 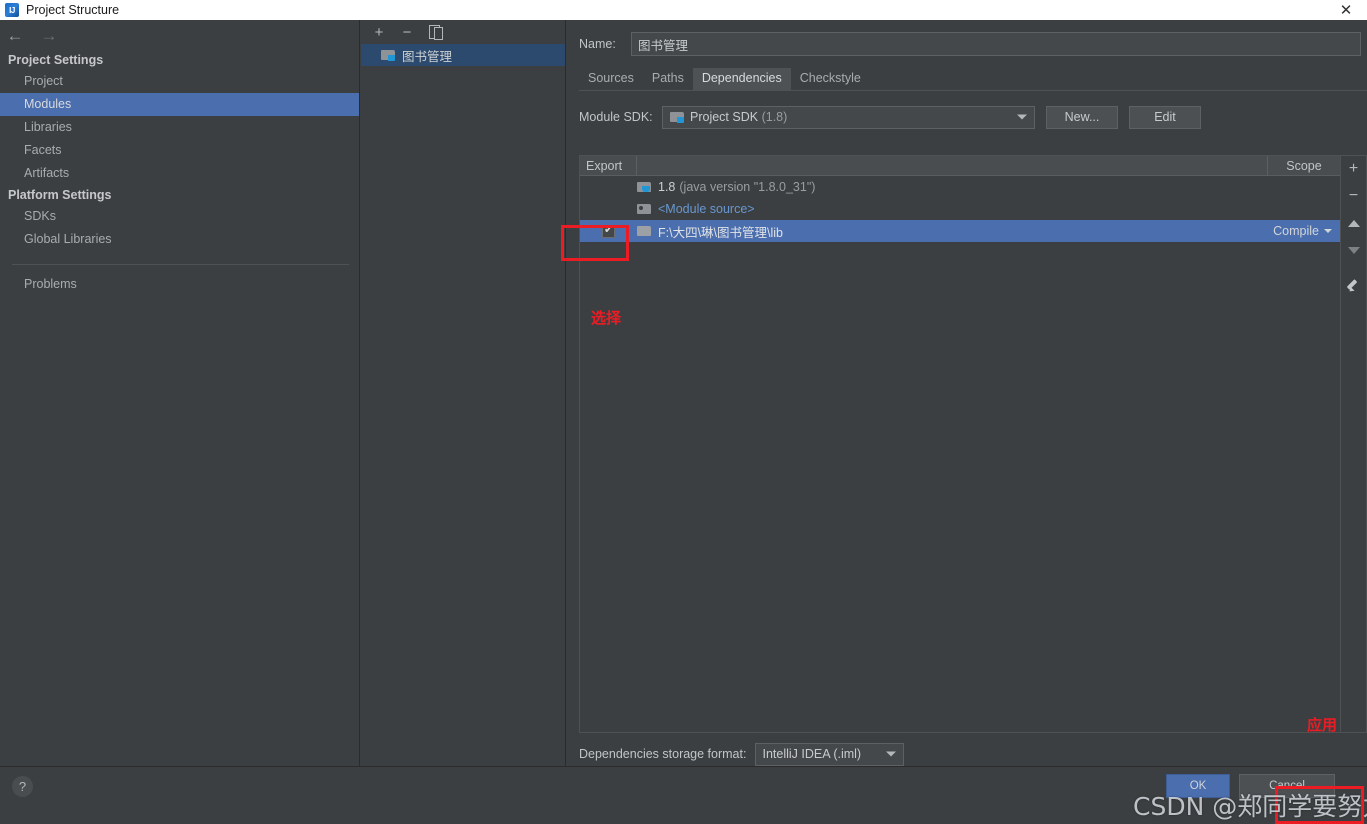 I want to click on sidebar-section-project-settings: Project Settings, so click(x=56, y=60).